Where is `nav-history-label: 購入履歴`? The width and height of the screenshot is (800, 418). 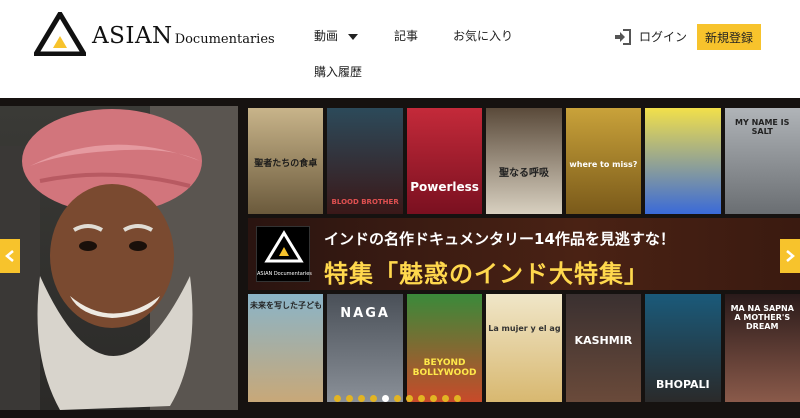
nav-history-label: 購入履歴 is located at coordinates (338, 72).